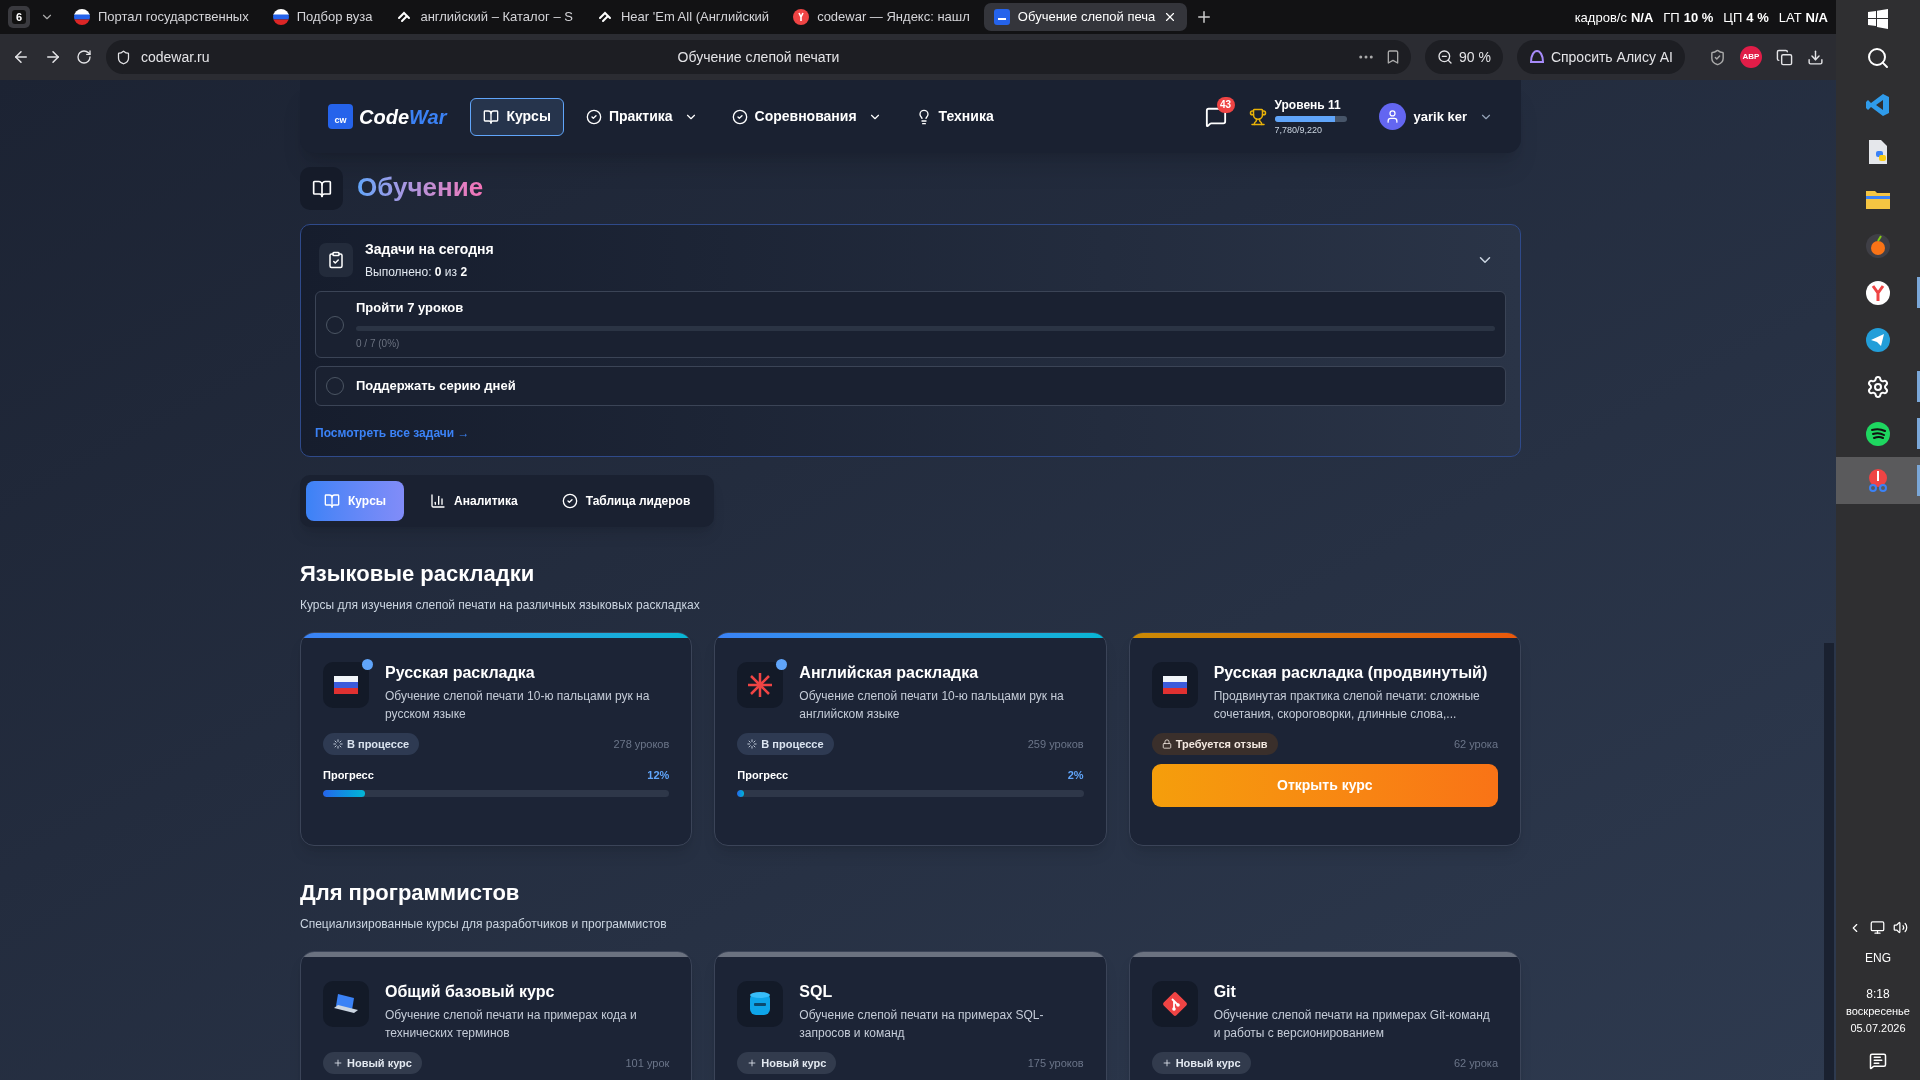 This screenshot has width=1920, height=1080. Describe the element at coordinates (518, 705) in the screenshot. I see `course-description: Обучение слепой печати 10-ю пальцами рук на русском языке` at that location.